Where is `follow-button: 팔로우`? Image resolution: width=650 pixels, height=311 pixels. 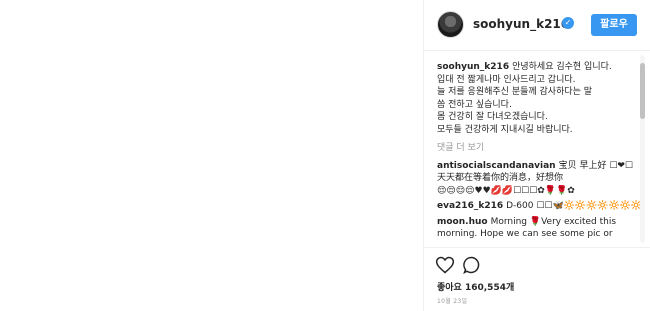
follow-button: 팔로우 is located at coordinates (614, 25).